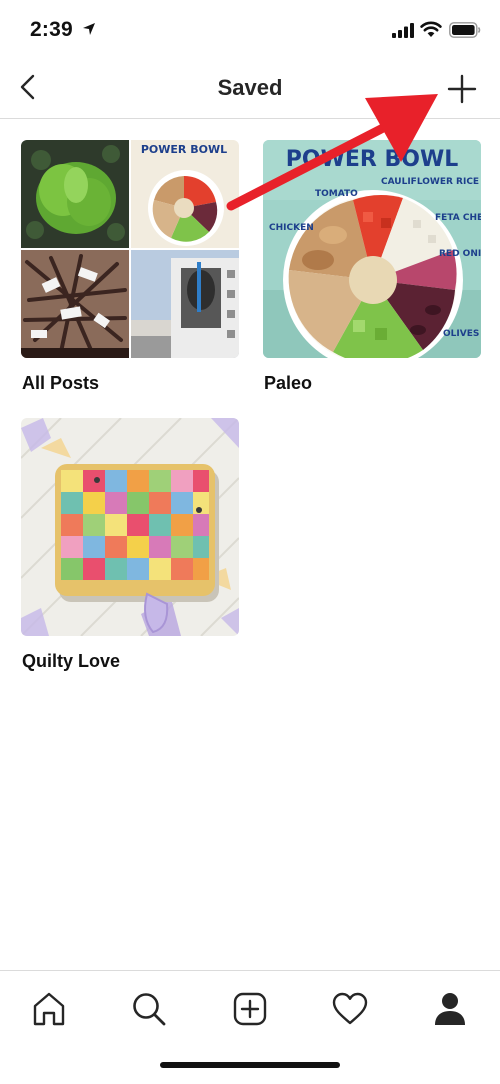  I want to click on nav-bar: Saved, so click(250, 88).